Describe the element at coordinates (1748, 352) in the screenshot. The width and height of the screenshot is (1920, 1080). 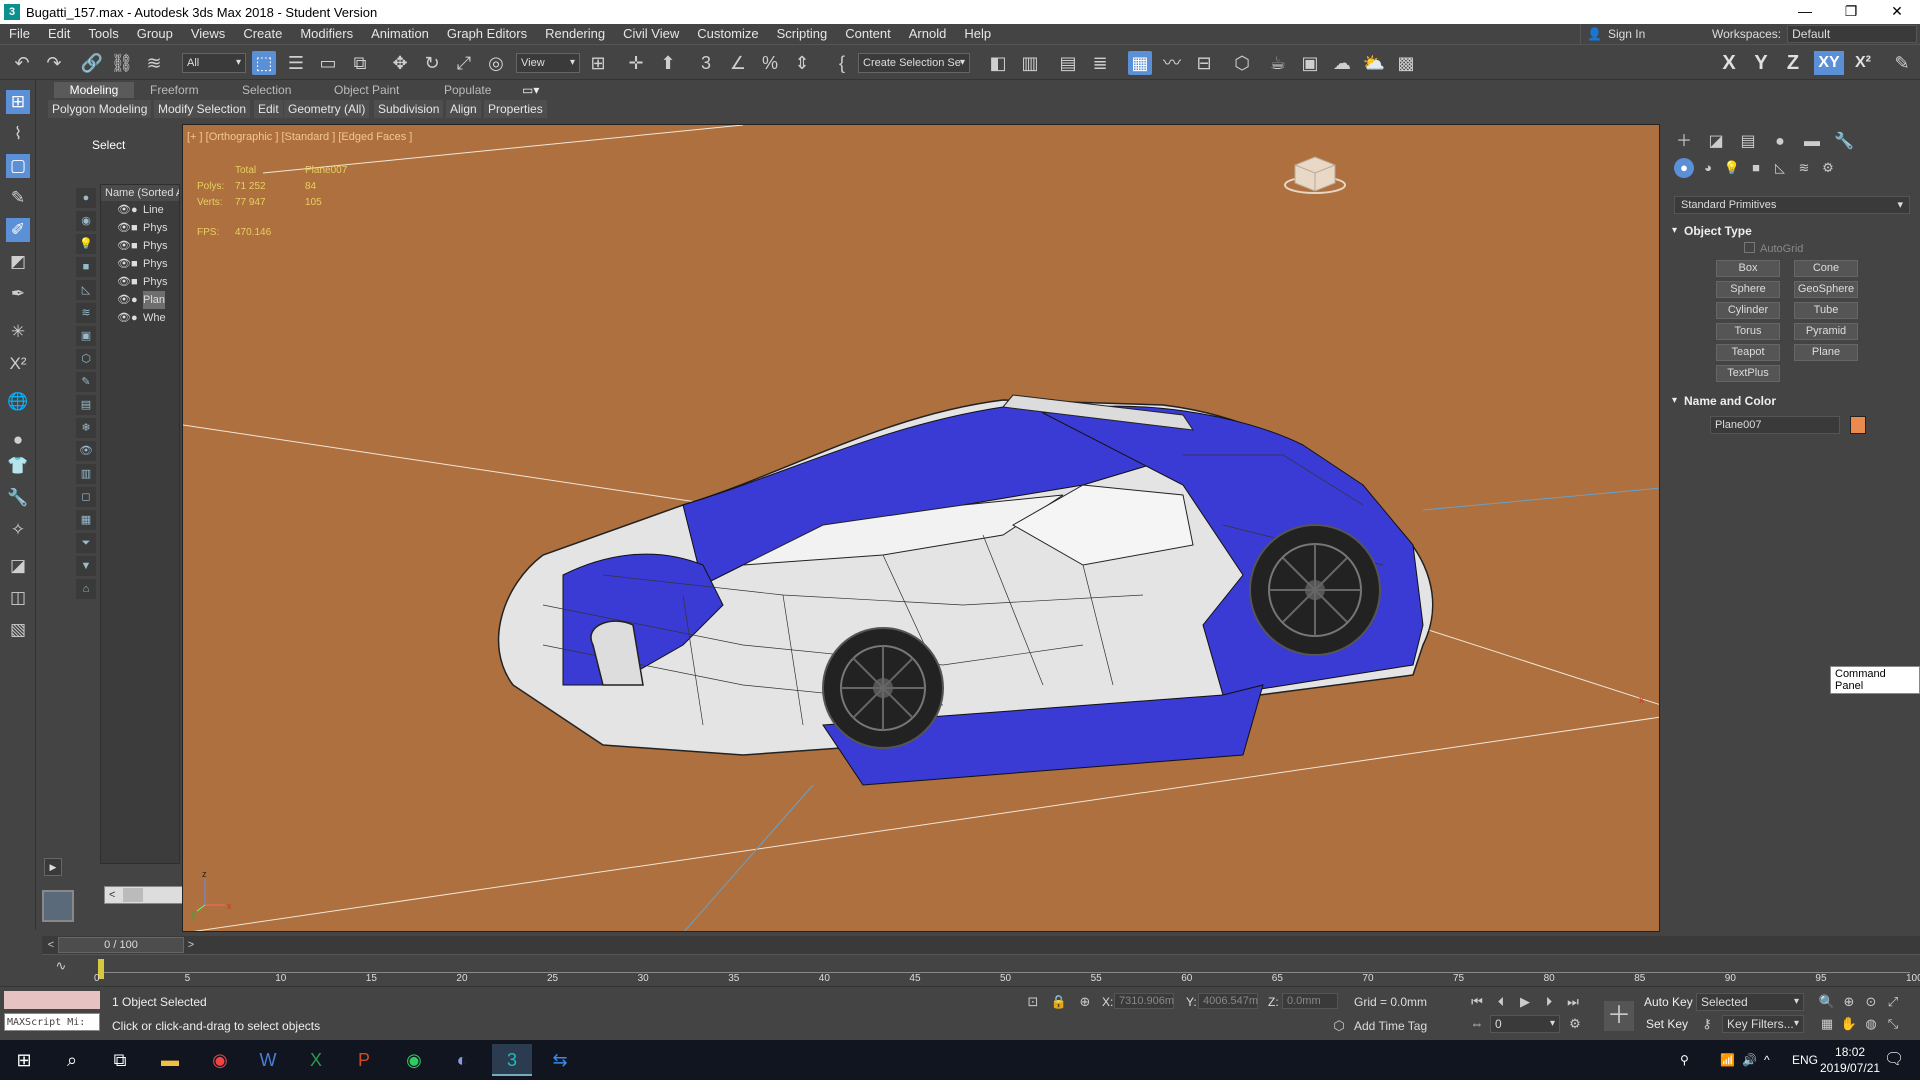
I see `teapot-button: Teapot` at that location.